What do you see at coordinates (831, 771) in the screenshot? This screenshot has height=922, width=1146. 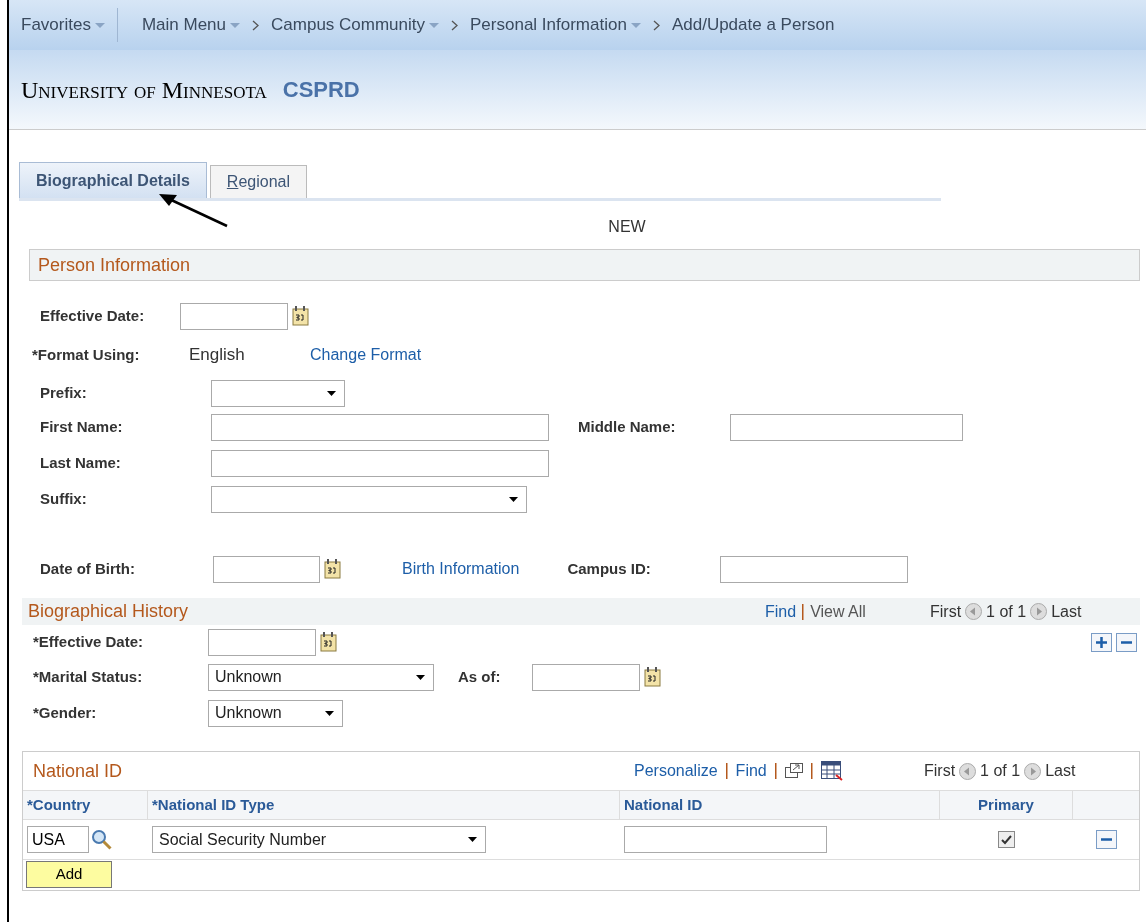 I see `spreadsheet-icon` at bounding box center [831, 771].